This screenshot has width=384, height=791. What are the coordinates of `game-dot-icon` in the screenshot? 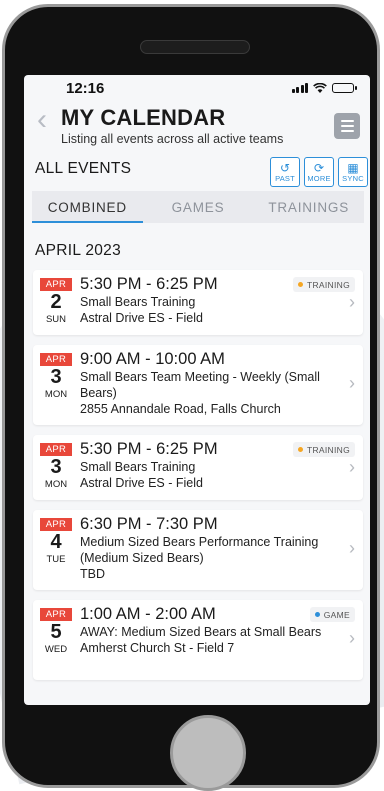 It's located at (317, 614).